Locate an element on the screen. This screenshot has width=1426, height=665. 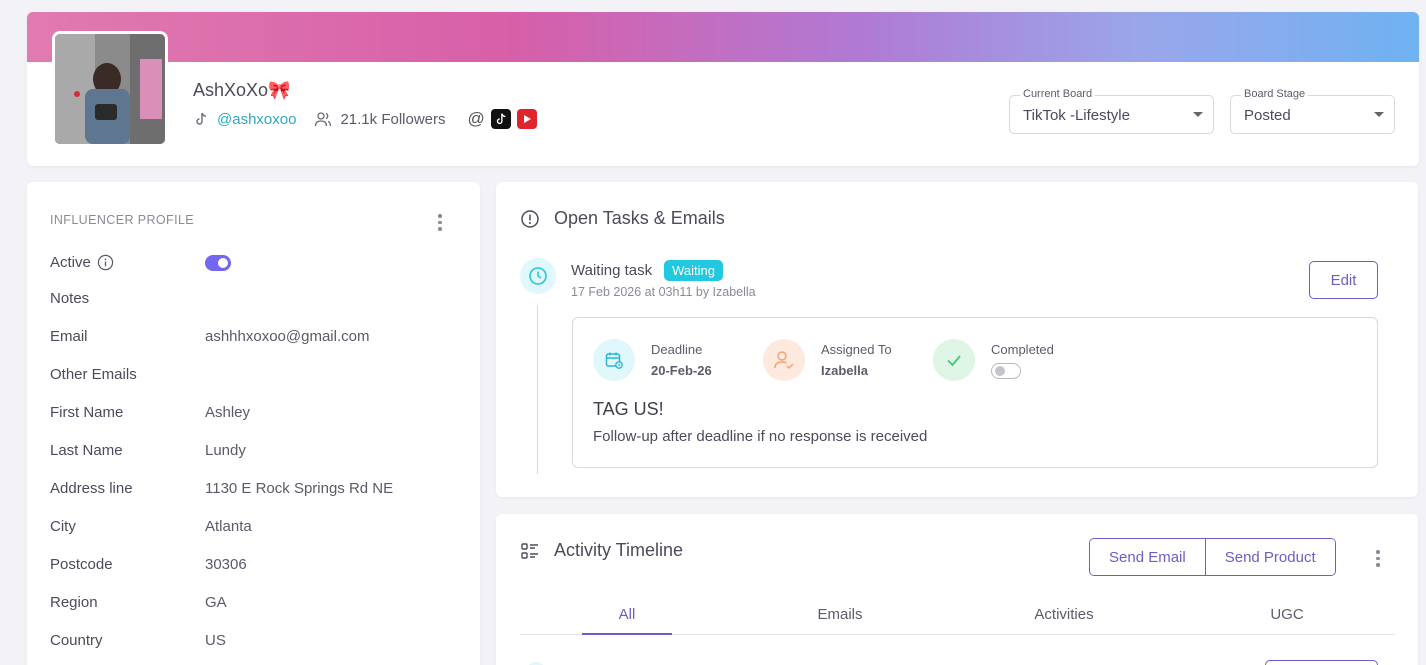
field-value: Ashley is located at coordinates (228, 412).